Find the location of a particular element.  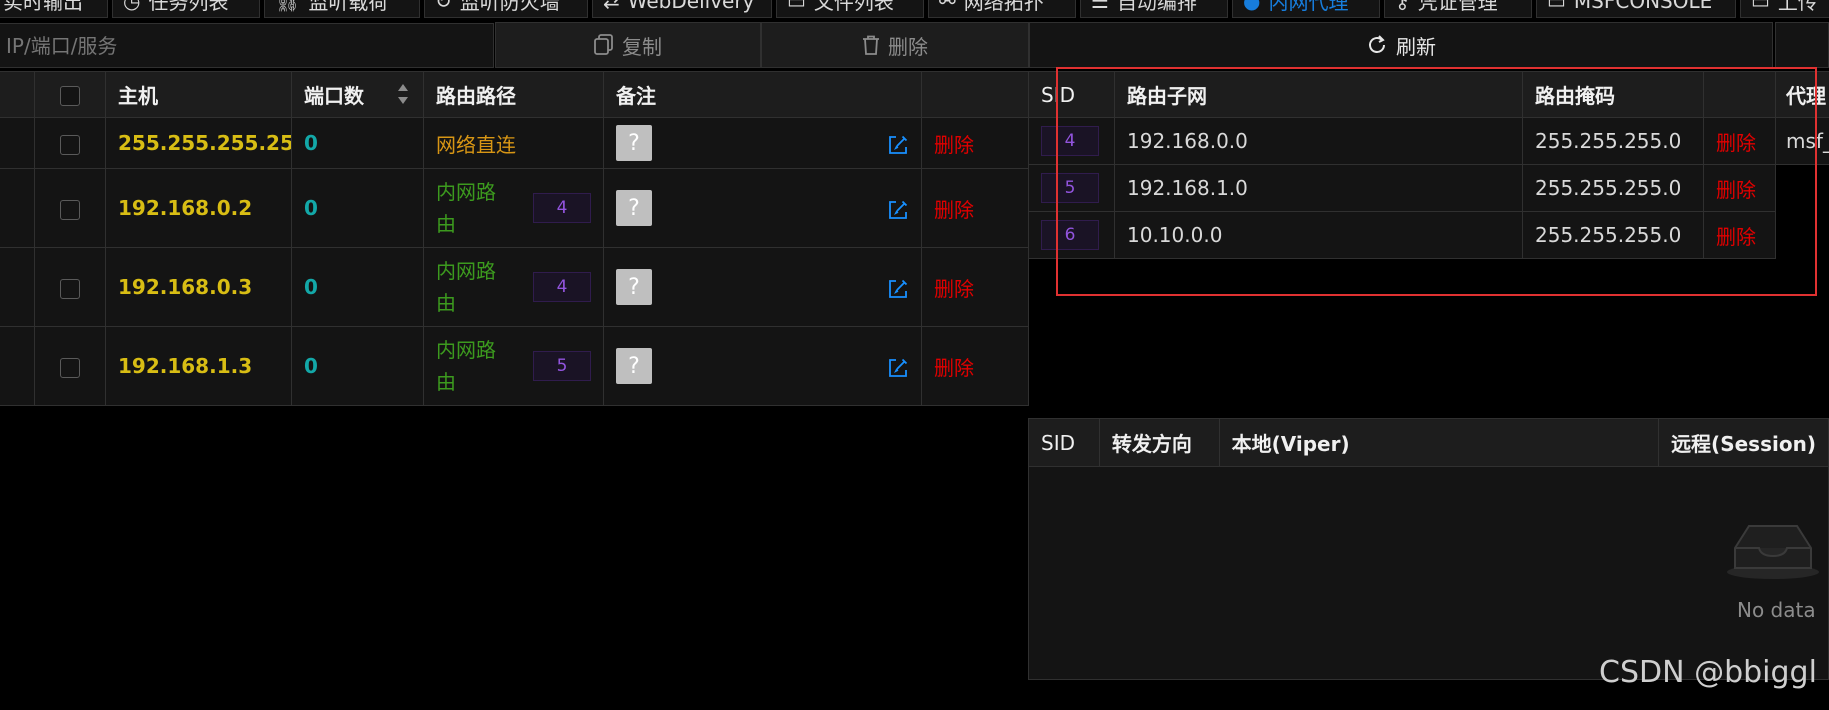

tab-file-list: ▭ 文件列表 is located at coordinates (850, 9).